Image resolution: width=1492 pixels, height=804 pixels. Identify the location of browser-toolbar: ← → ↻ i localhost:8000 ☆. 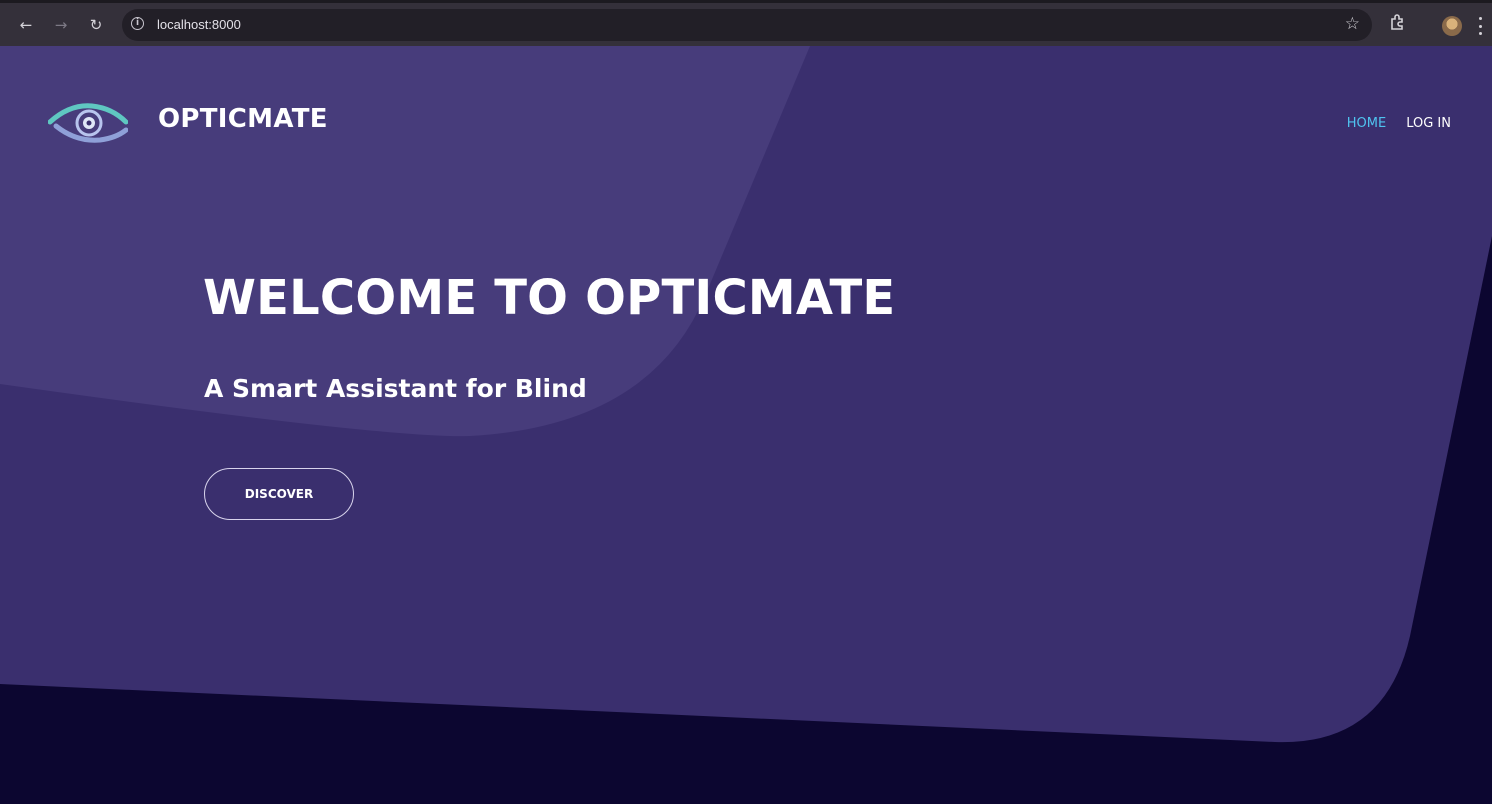
(746, 23).